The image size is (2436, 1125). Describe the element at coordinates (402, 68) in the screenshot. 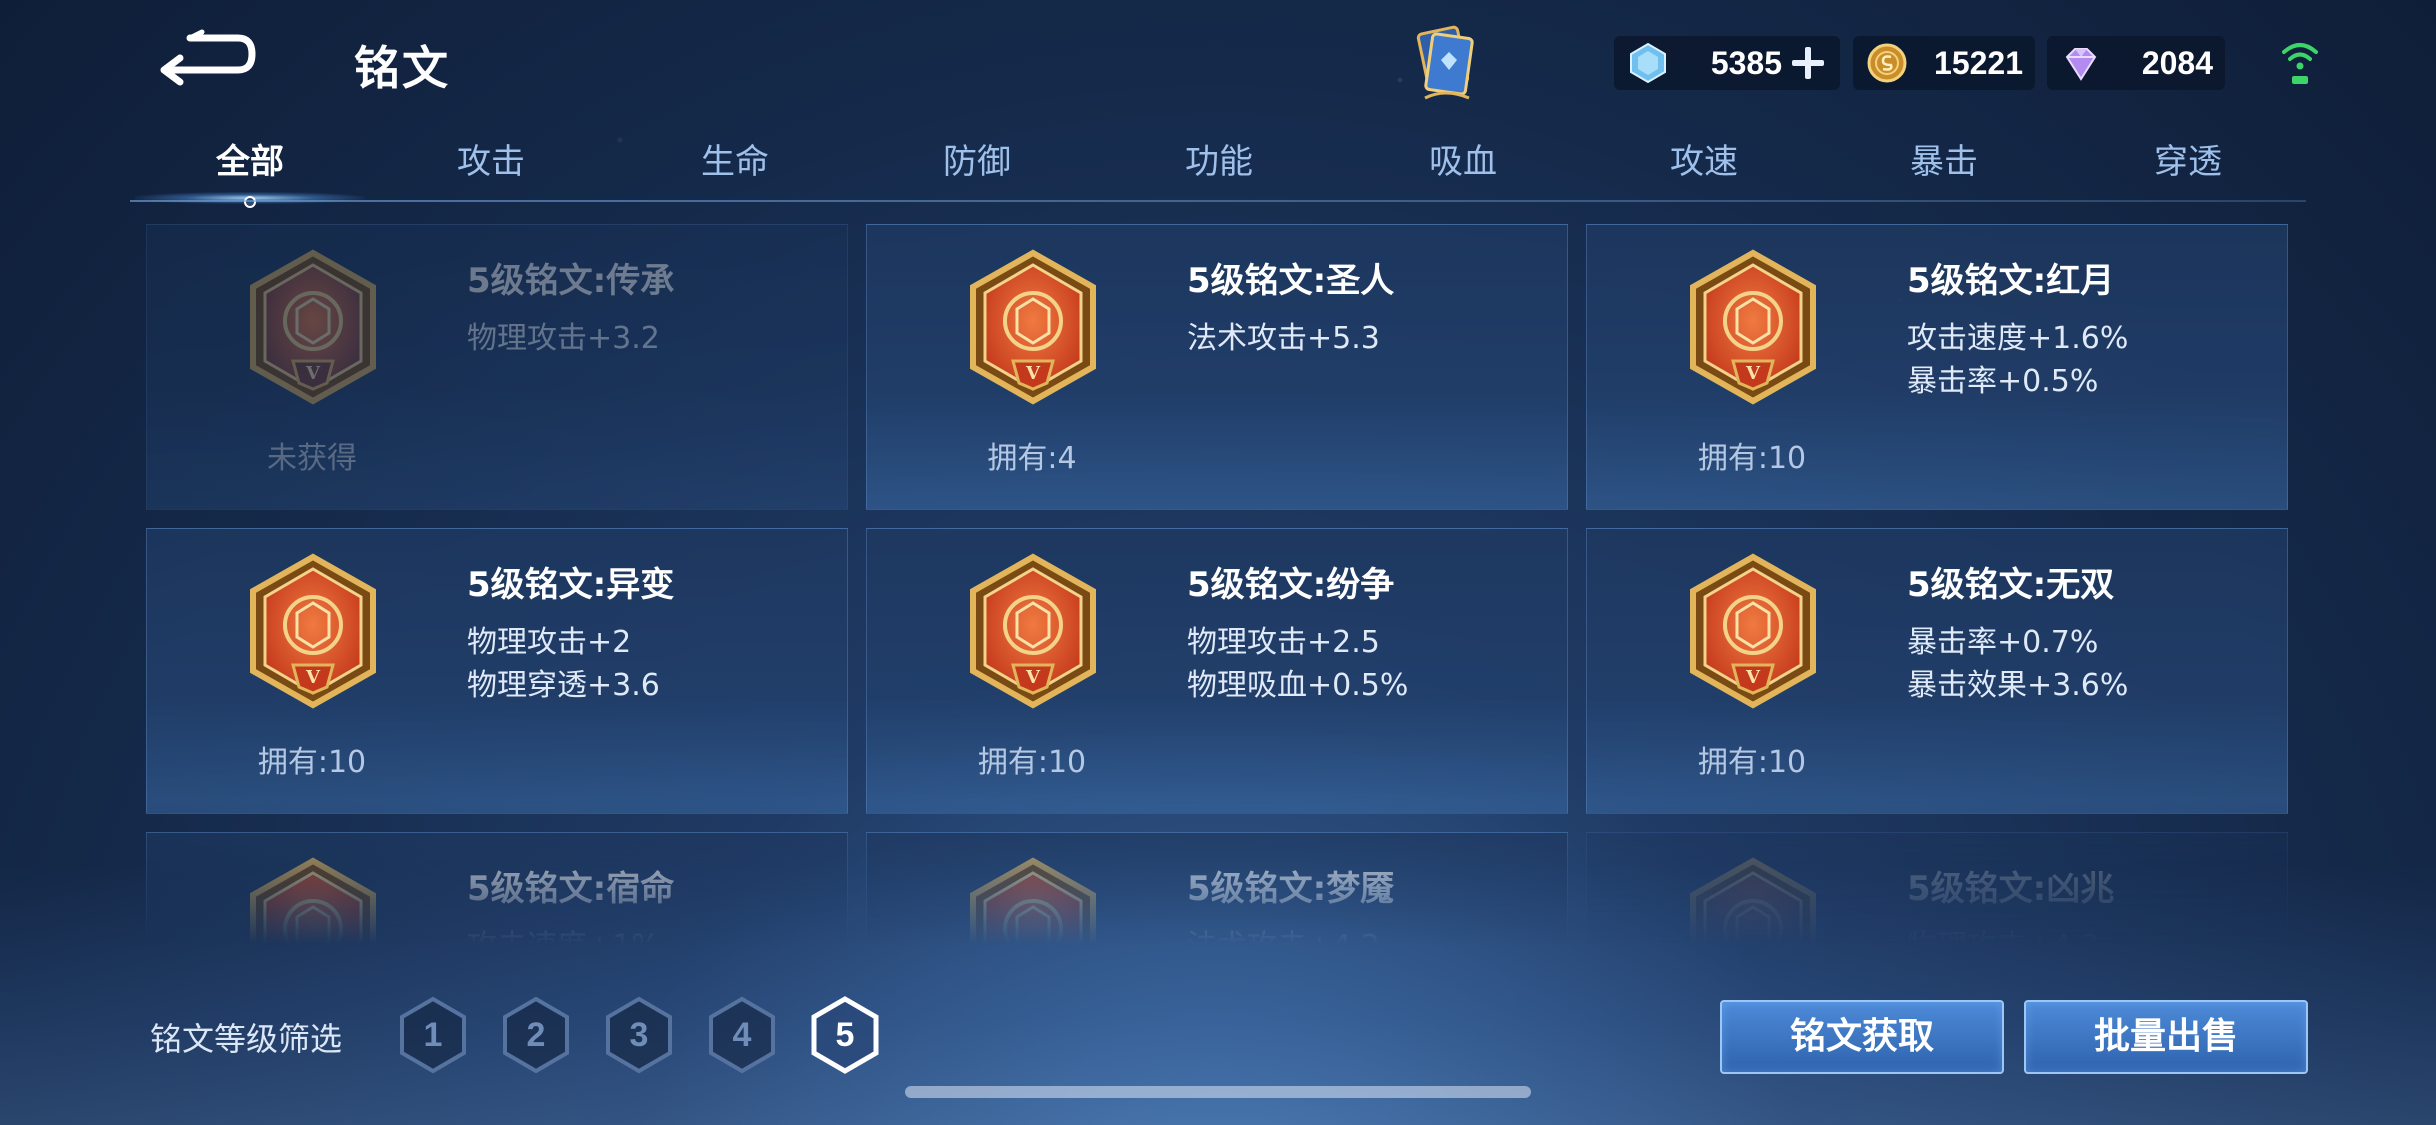

I see `page-title: 铭文` at that location.